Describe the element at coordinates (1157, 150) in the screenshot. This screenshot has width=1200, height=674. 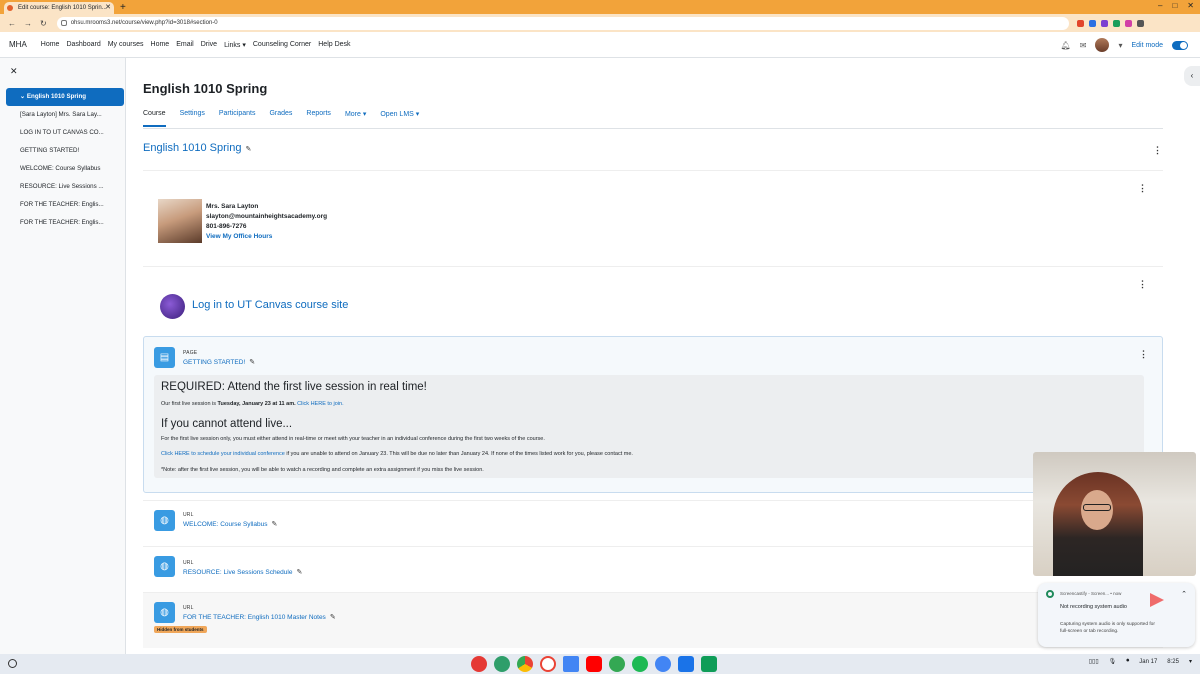
I see `section-menu-icon: ⋮` at that location.